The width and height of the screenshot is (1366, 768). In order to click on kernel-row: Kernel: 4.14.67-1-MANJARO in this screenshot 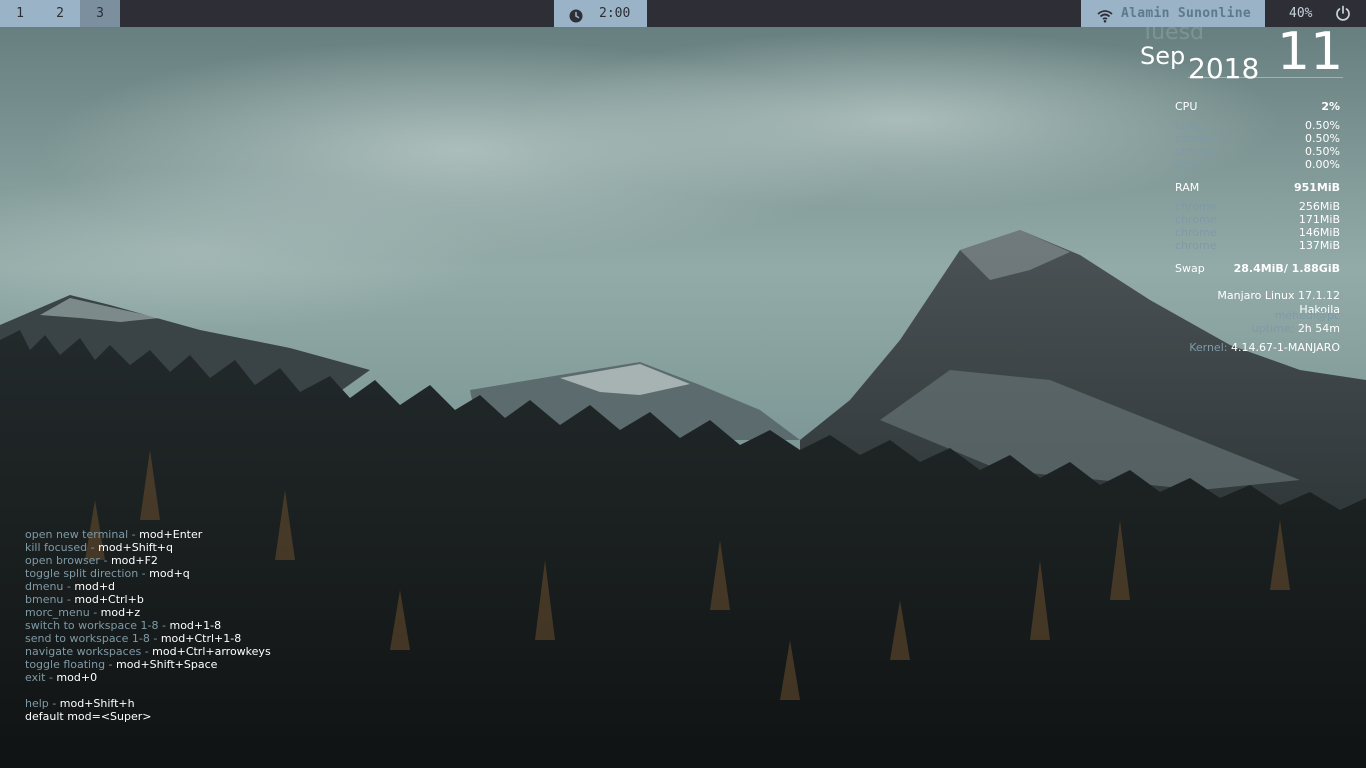, I will do `click(1257, 347)`.